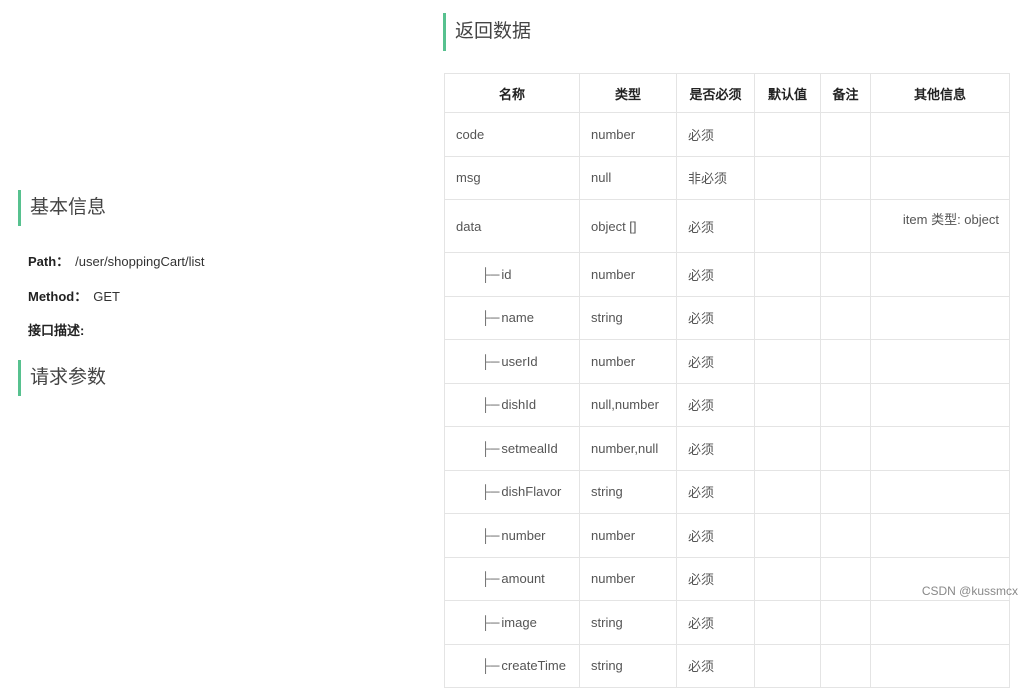 Image resolution: width=1033 pixels, height=688 pixels. What do you see at coordinates (940, 93) in the screenshot?
I see `header-other: 其他信息` at bounding box center [940, 93].